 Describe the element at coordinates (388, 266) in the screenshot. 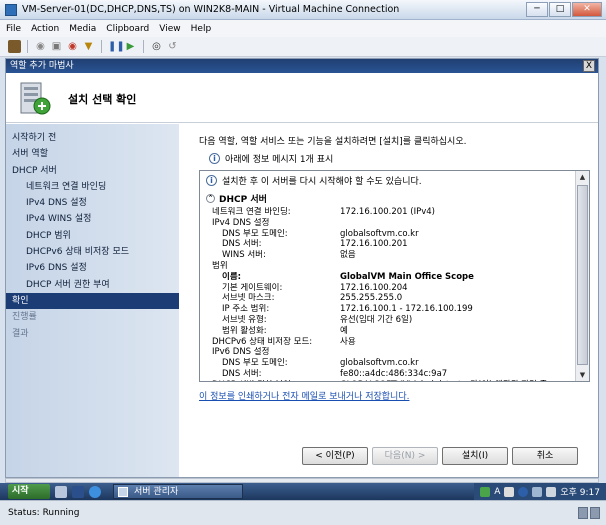

I see `detail-row: 범위` at that location.